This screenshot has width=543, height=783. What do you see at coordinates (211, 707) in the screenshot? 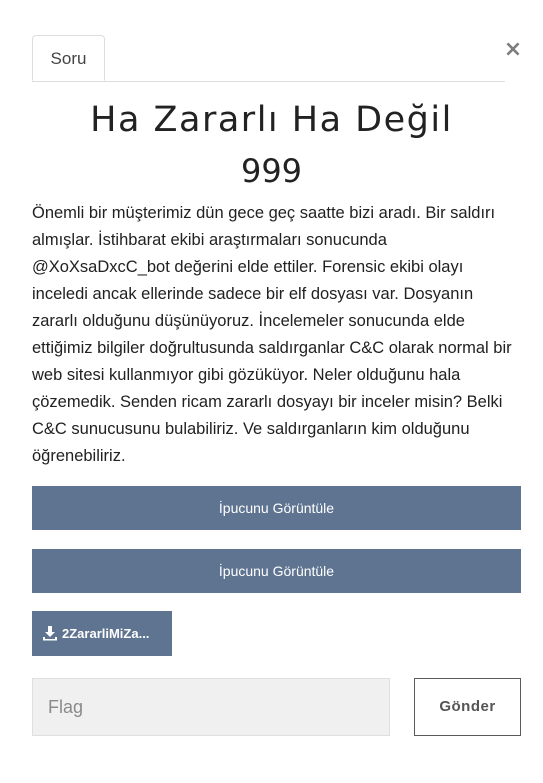
I see `flag-input` at bounding box center [211, 707].